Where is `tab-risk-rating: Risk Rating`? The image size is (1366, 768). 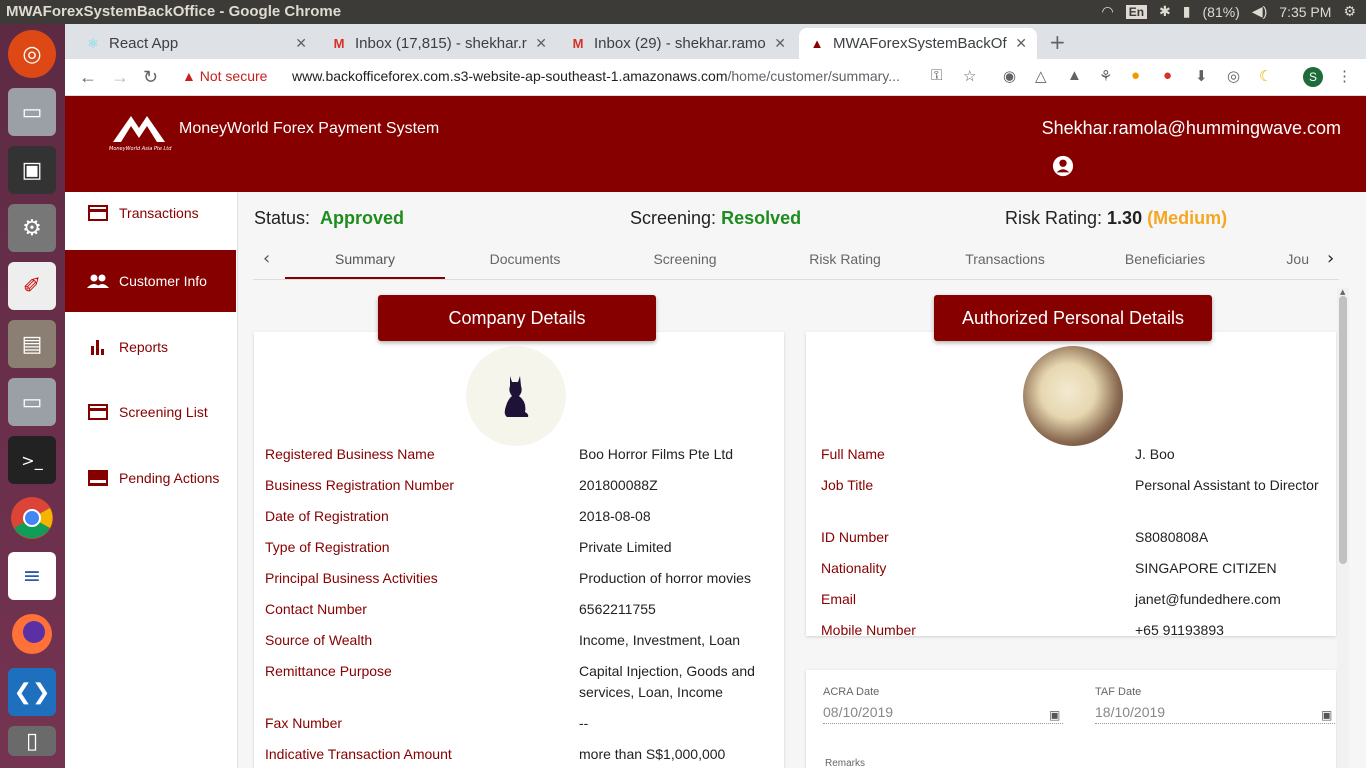 tab-risk-rating: Risk Rating is located at coordinates (845, 259).